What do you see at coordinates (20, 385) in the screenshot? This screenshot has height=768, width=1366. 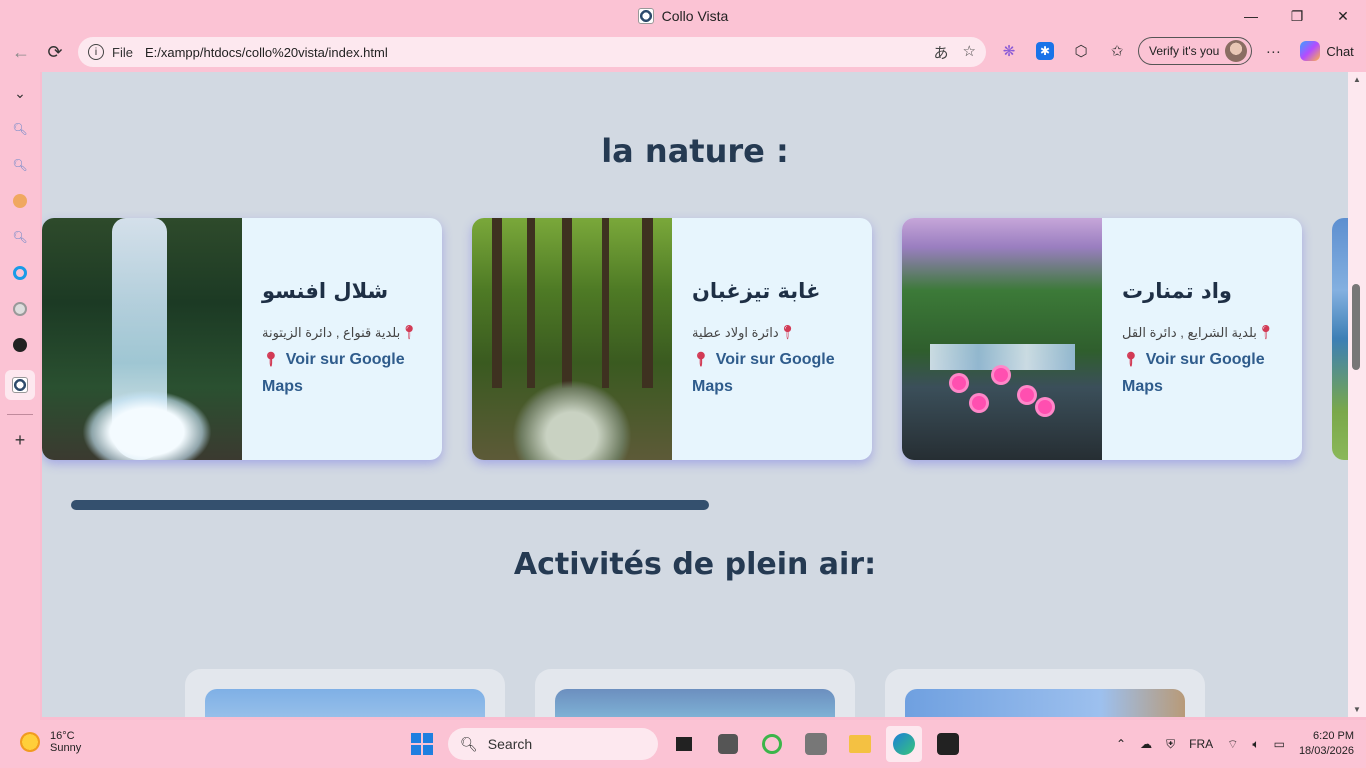 I see `site-tab-icon` at bounding box center [20, 385].